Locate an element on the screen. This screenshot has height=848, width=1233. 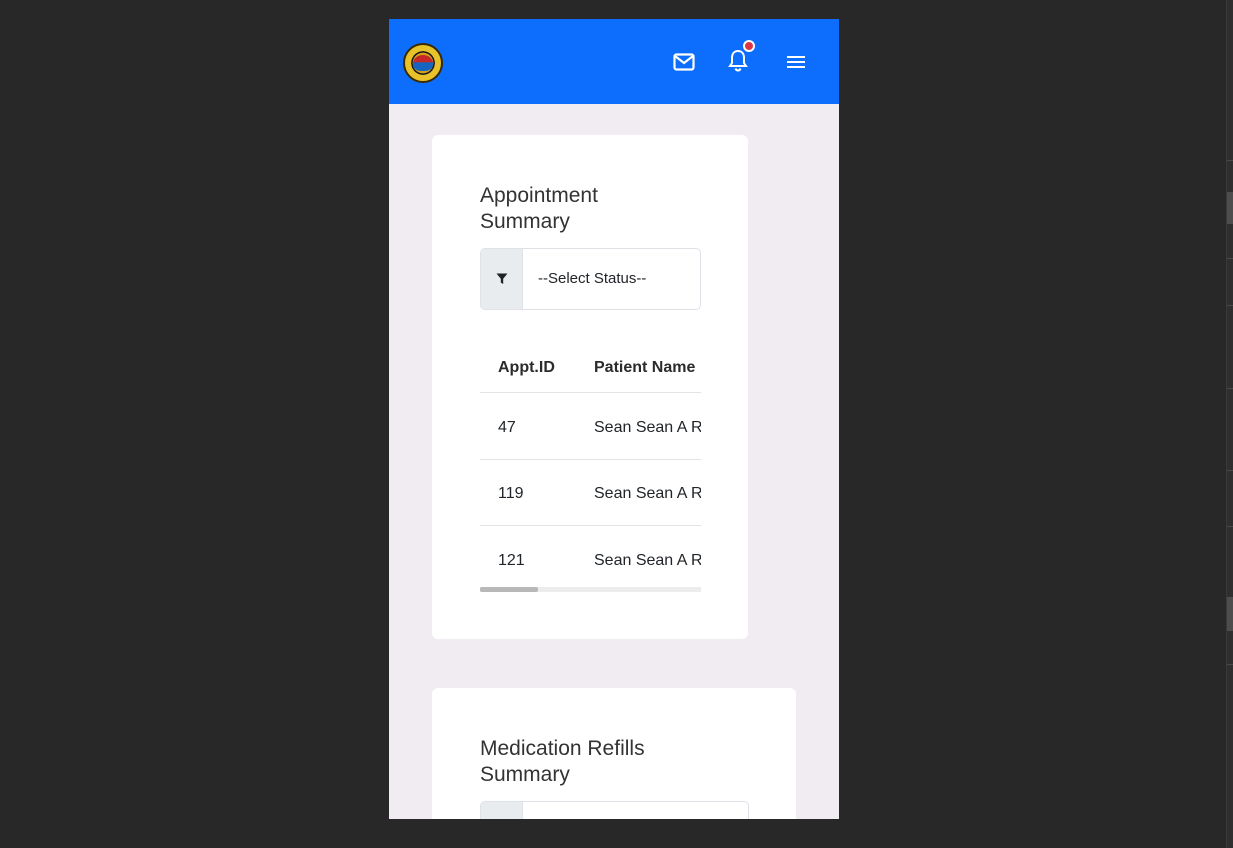
status-select: --Select Status-- is located at coordinates (592, 278).